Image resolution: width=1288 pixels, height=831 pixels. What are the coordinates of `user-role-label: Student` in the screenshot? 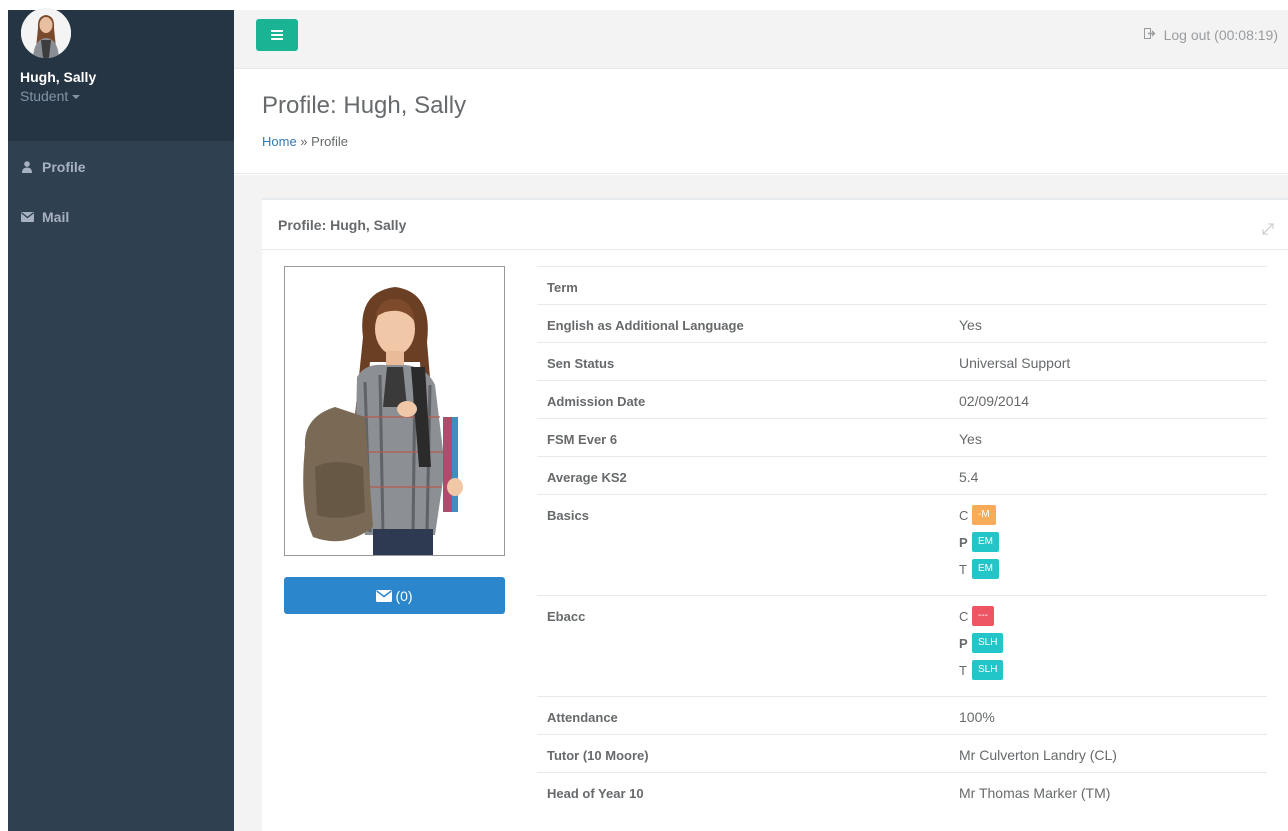 It's located at (44, 96).